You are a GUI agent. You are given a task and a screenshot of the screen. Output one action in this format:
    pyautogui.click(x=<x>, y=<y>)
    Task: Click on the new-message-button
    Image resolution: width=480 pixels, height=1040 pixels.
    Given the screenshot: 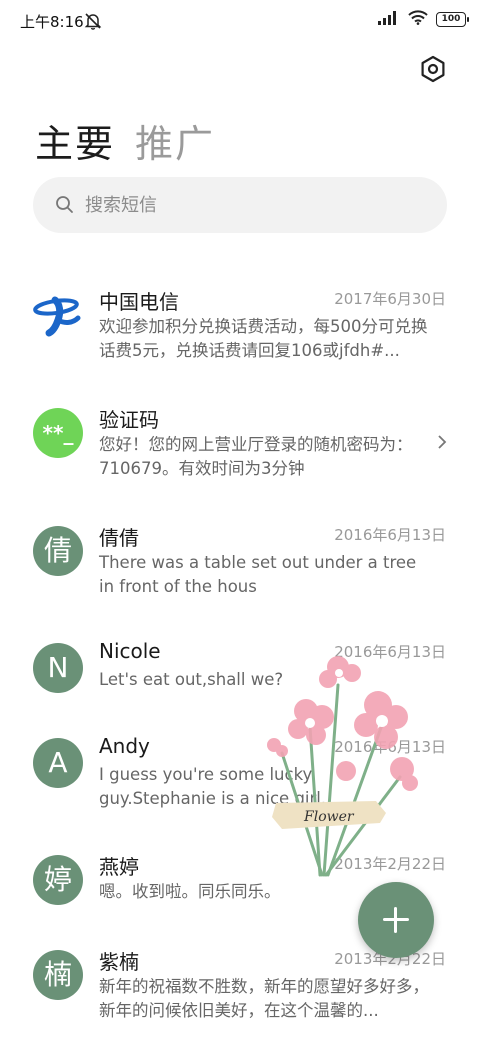 What is the action you would take?
    pyautogui.click(x=396, y=920)
    